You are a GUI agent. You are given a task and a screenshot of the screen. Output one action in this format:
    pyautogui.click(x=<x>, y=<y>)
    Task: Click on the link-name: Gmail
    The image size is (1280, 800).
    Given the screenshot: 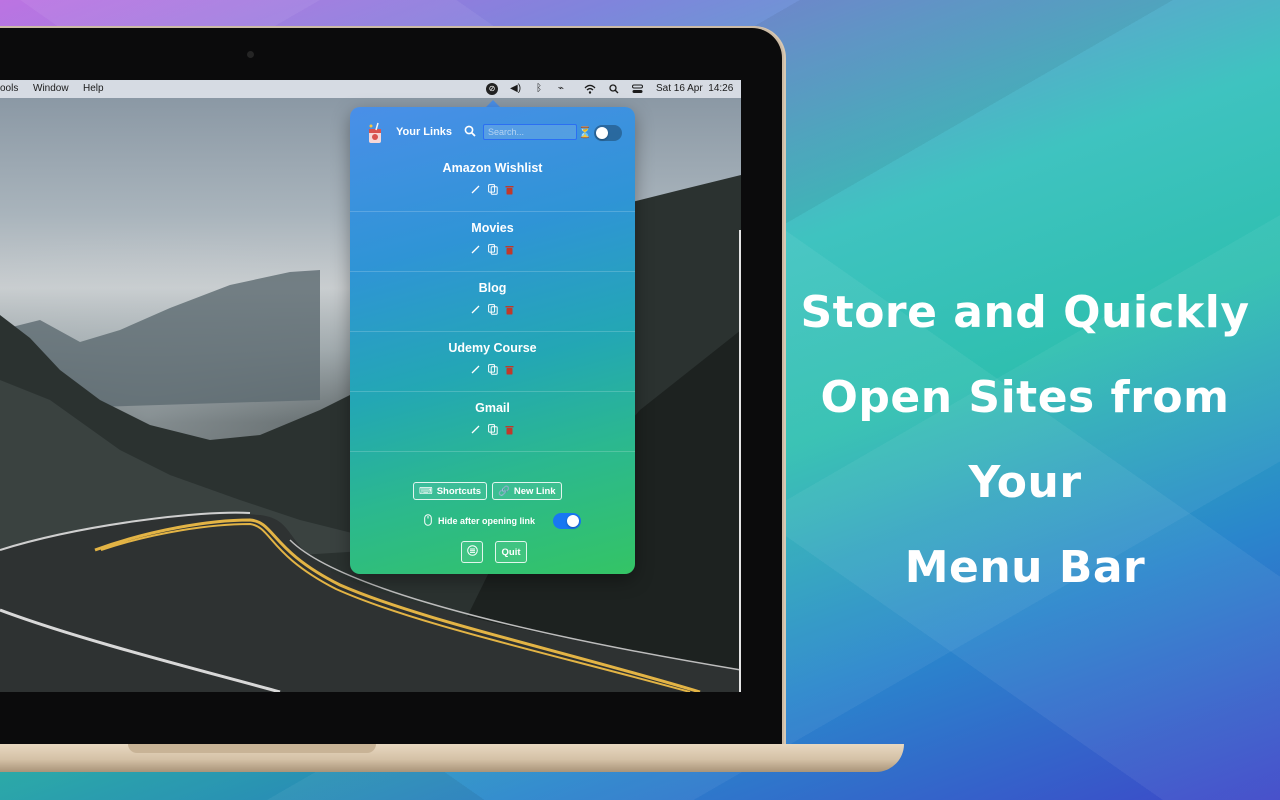 What is the action you would take?
    pyautogui.click(x=492, y=408)
    